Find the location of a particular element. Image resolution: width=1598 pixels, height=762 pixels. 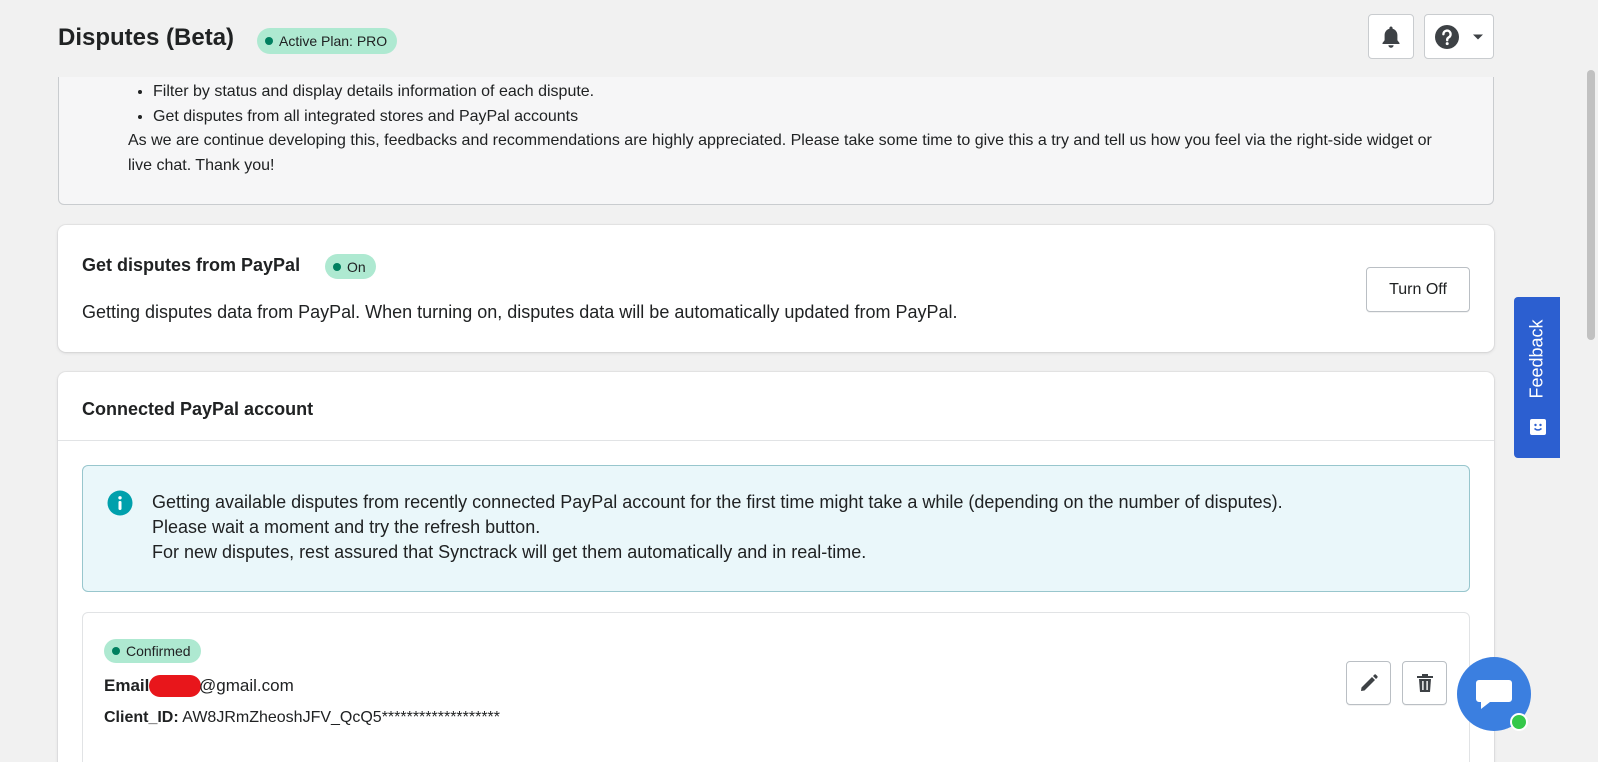

account-email: Email: @gmail.com is located at coordinates (199, 686).